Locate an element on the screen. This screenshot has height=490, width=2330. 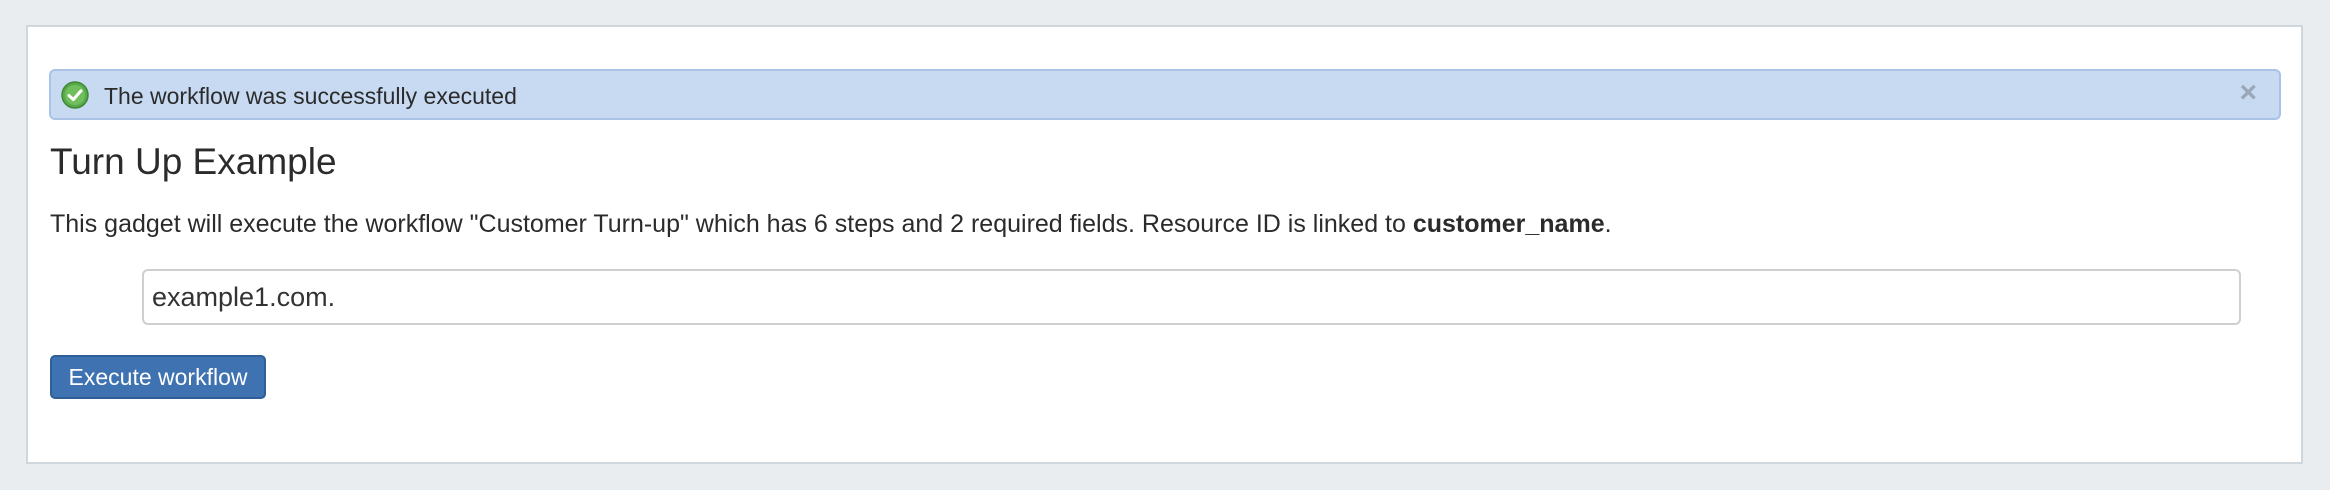
gadget-title: Turn Up Example is located at coordinates (193, 161).